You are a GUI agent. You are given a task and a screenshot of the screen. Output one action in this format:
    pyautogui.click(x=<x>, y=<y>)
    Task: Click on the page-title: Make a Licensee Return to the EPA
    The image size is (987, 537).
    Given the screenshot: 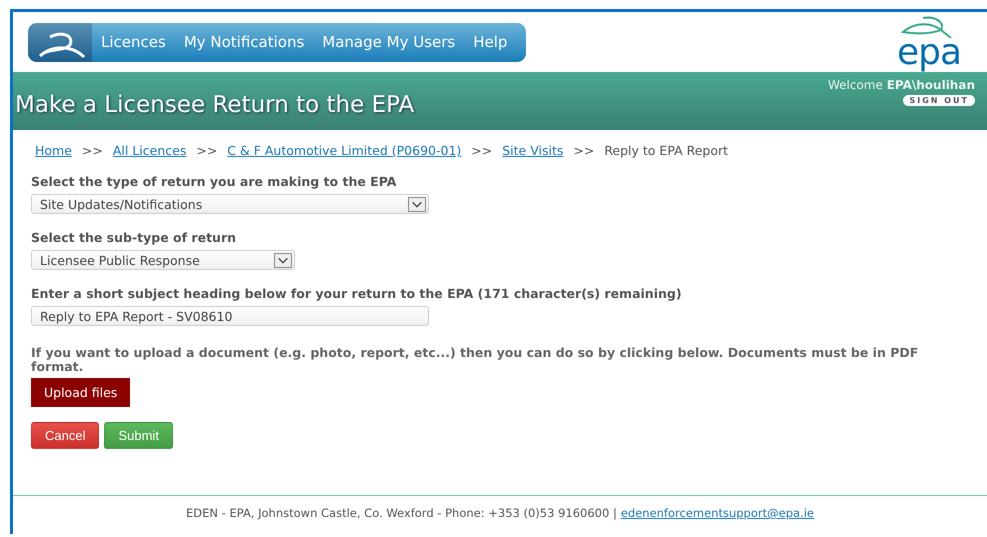 What is the action you would take?
    pyautogui.click(x=214, y=105)
    